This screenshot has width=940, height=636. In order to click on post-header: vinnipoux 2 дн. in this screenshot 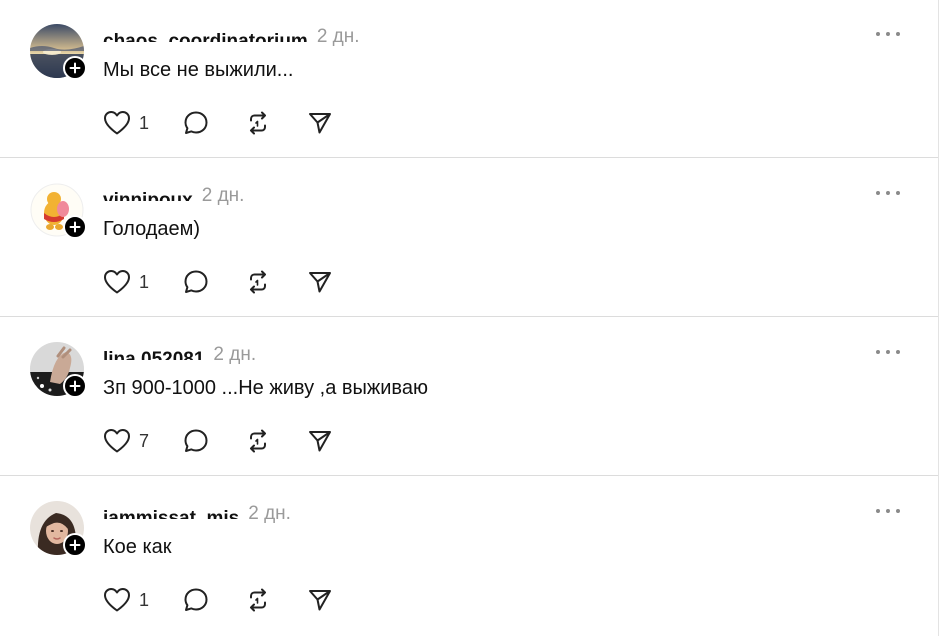, I will do `click(173, 196)`.